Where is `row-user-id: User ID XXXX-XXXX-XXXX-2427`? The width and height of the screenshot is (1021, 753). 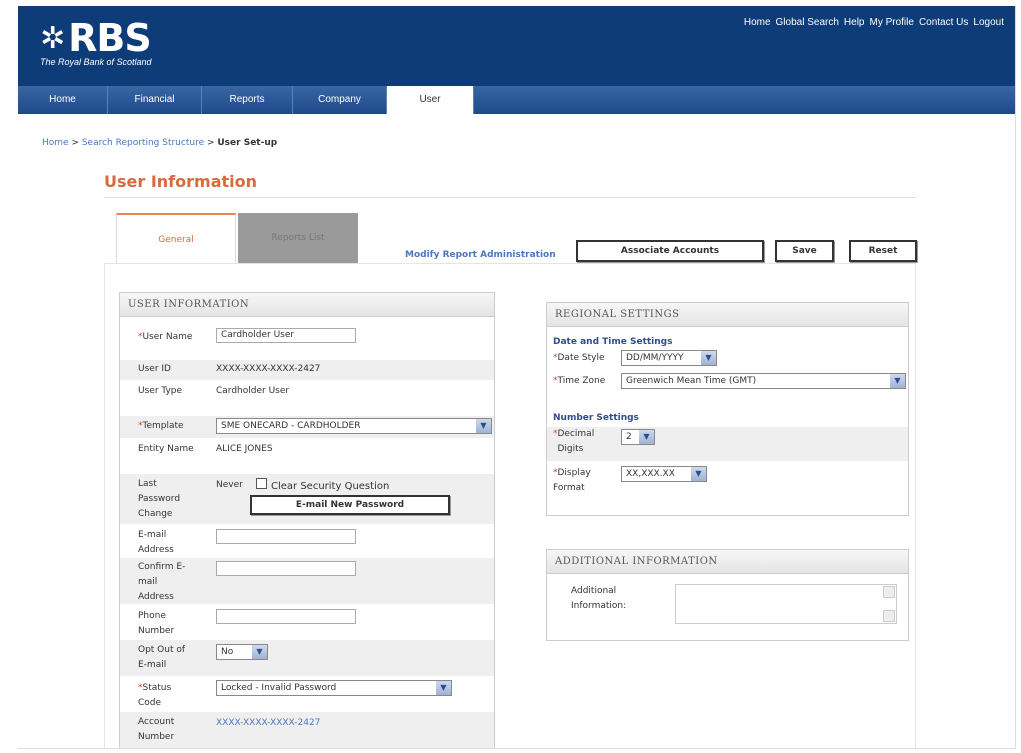
row-user-id: User ID XXXX-XXXX-XXXX-2427 is located at coordinates (307, 370).